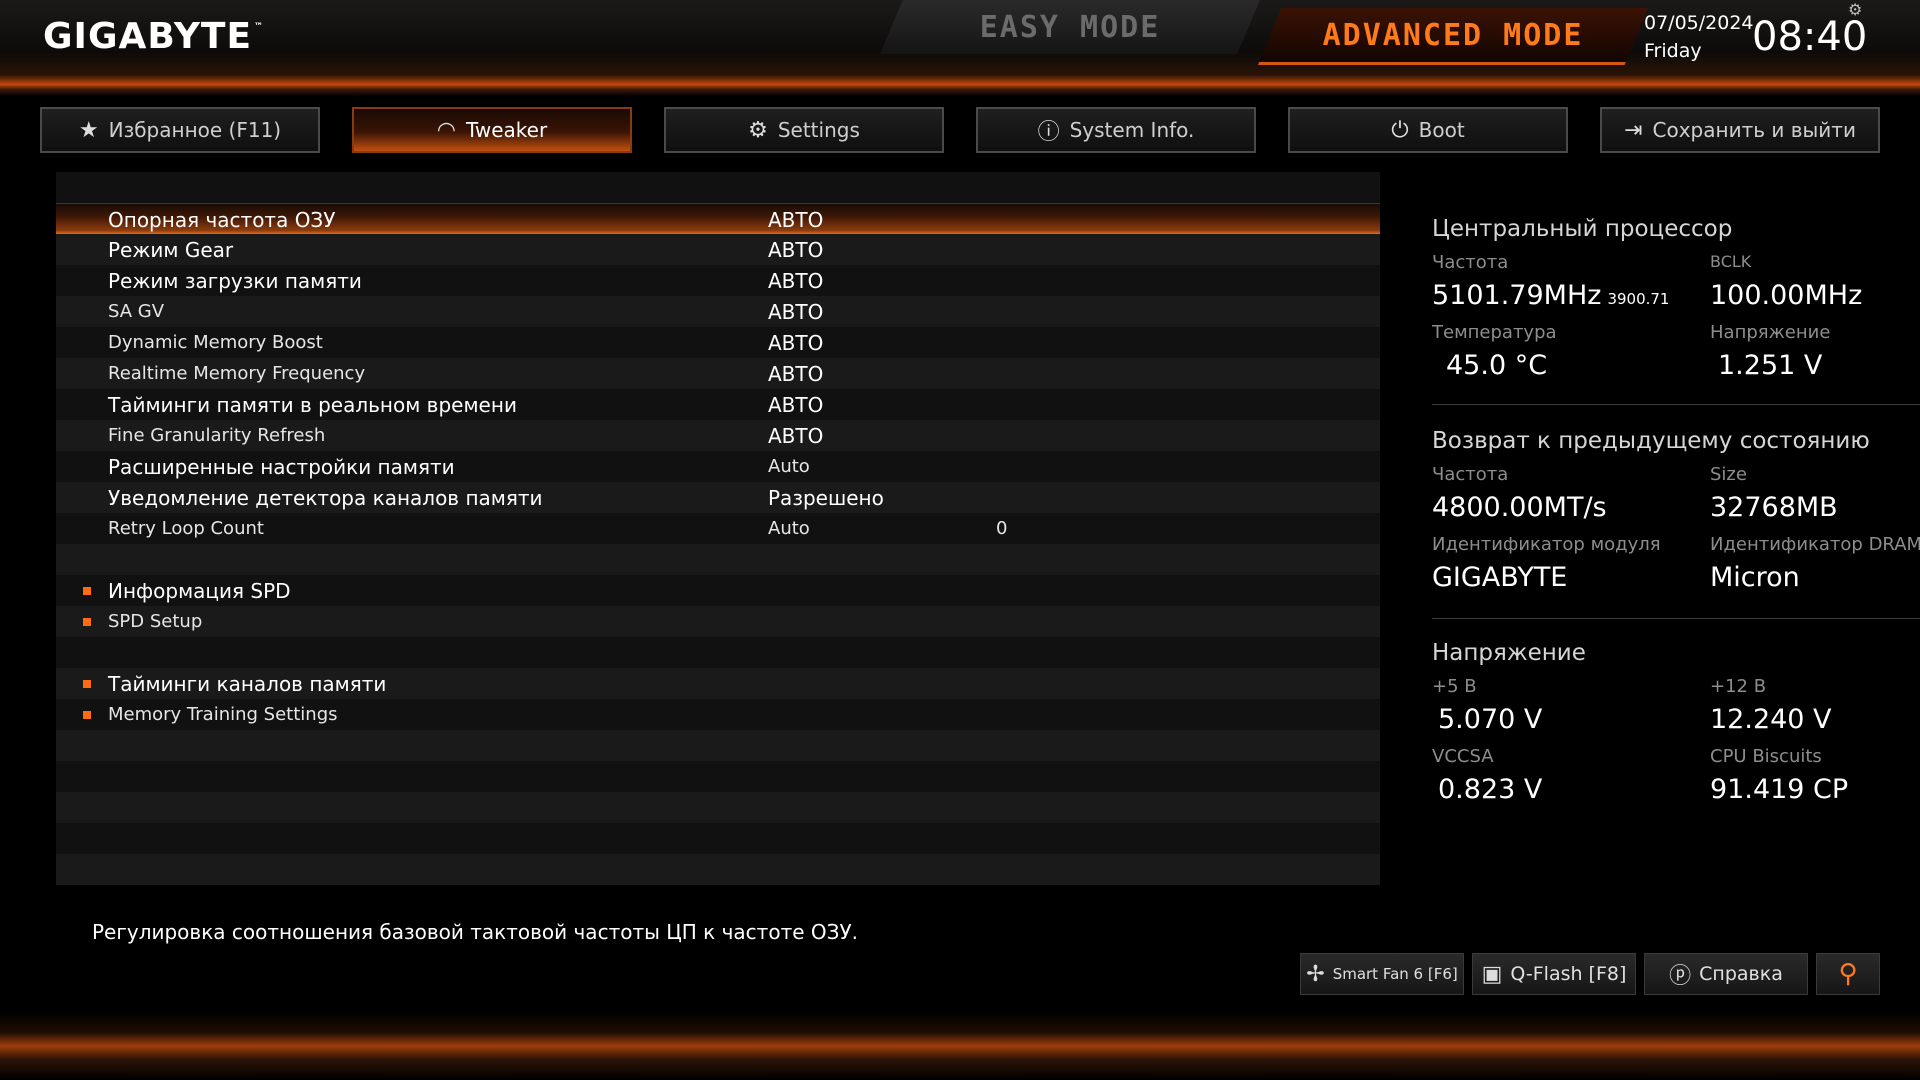 The image size is (1920, 1080). I want to click on help-label: Справка, so click(1741, 974).